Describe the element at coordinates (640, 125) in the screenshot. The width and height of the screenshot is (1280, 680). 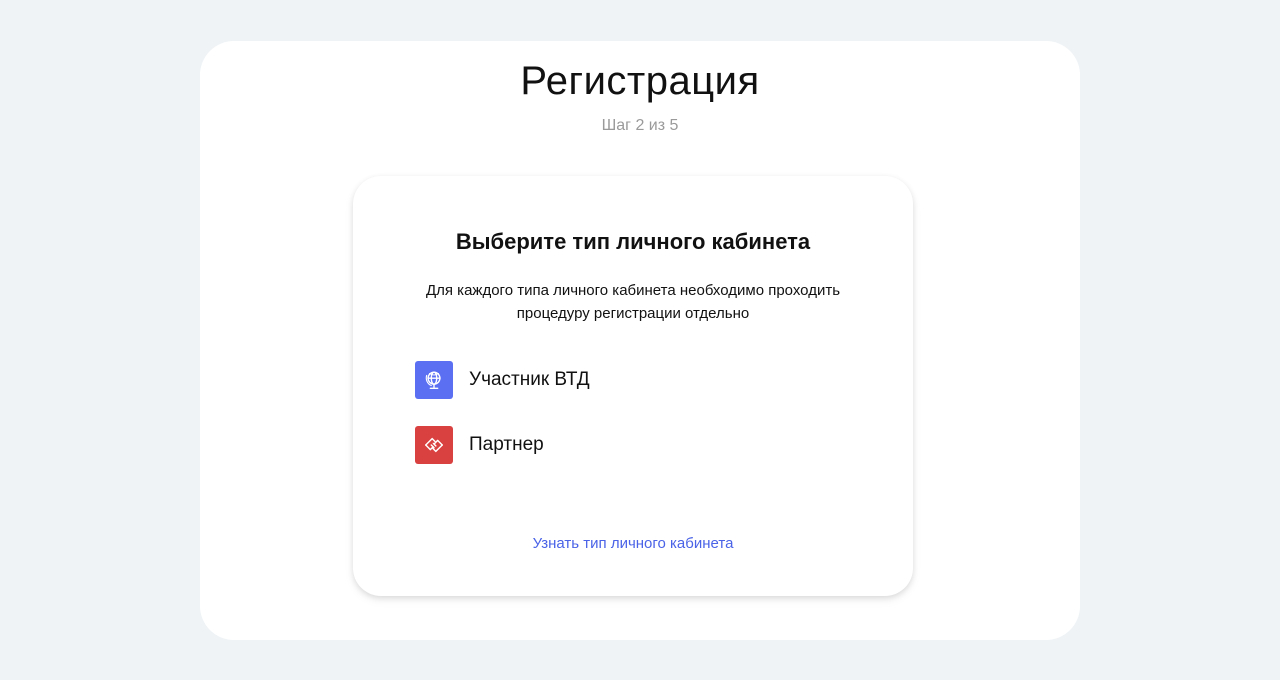
I see `step-indicator: Шаг 2 из 5` at that location.